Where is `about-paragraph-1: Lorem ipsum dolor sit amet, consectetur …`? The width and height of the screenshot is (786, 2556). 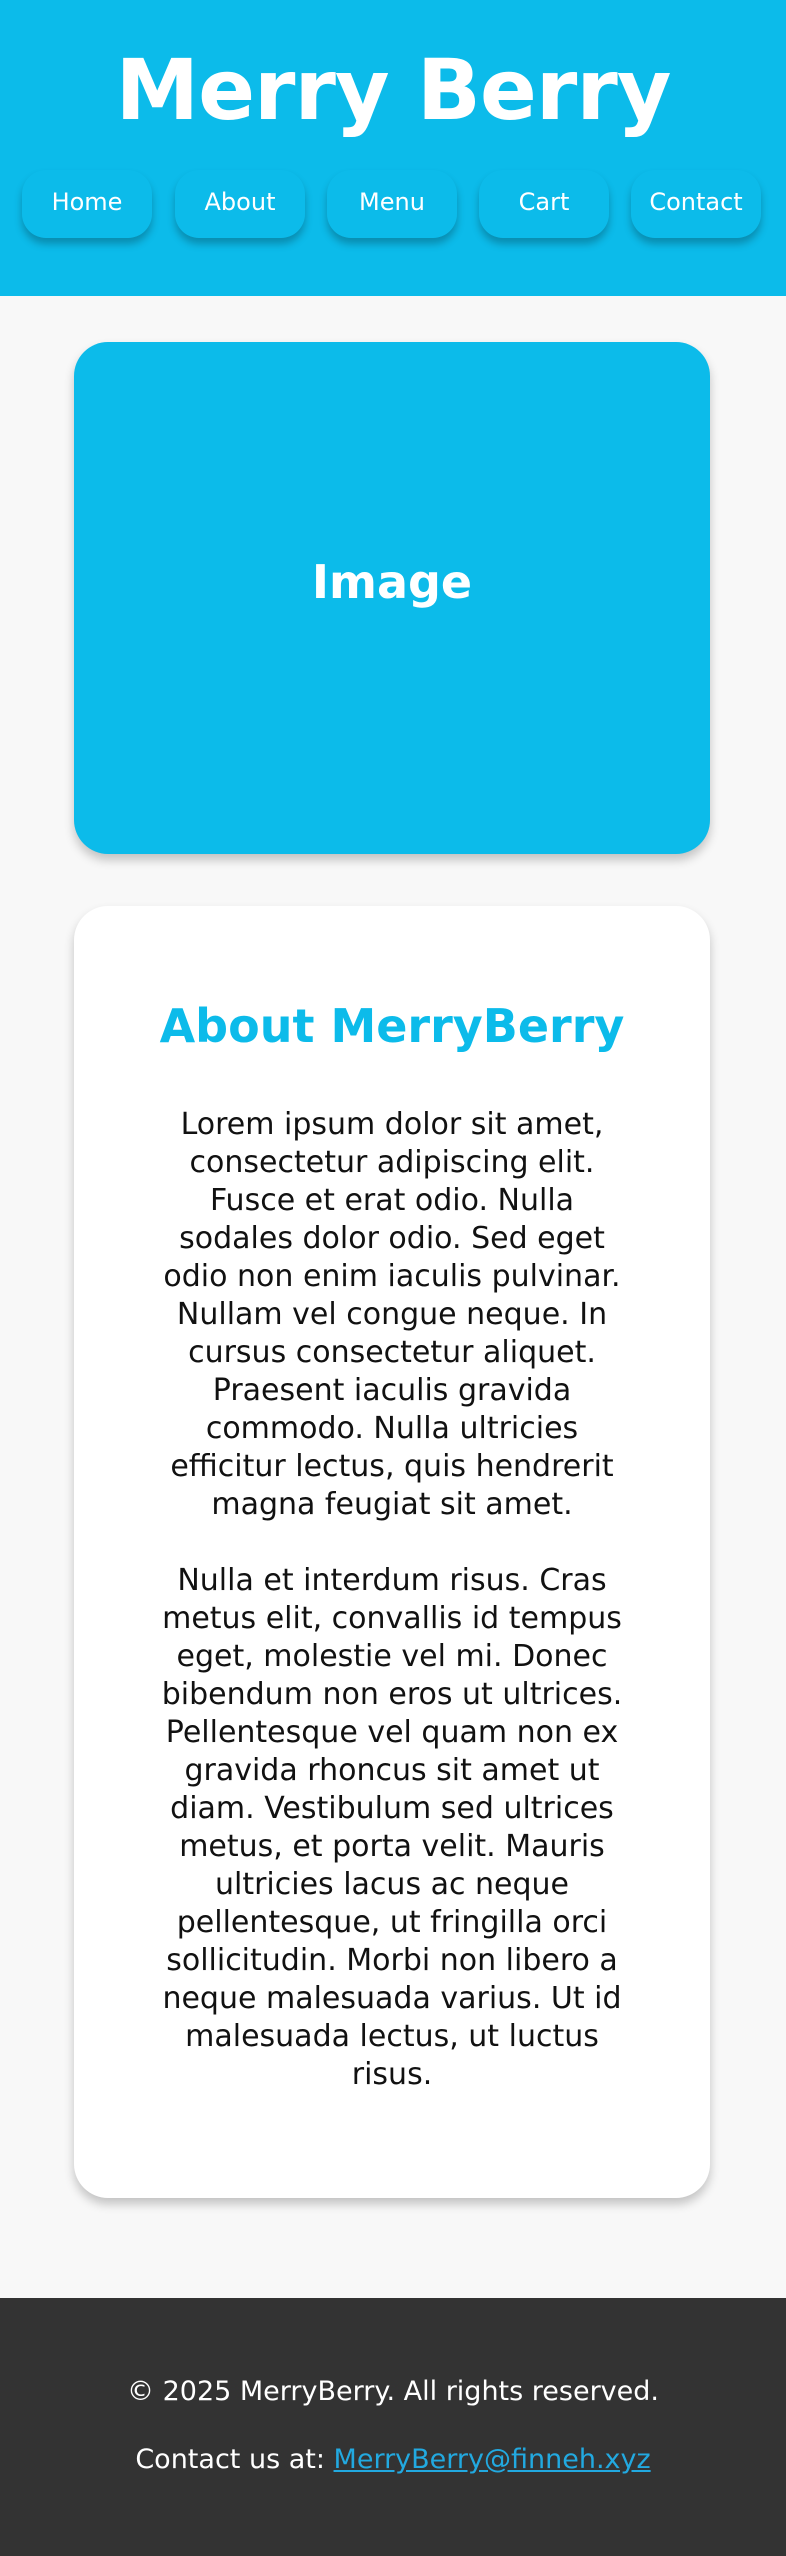 about-paragraph-1: Lorem ipsum dolor sit amet, consectetur … is located at coordinates (392, 1314).